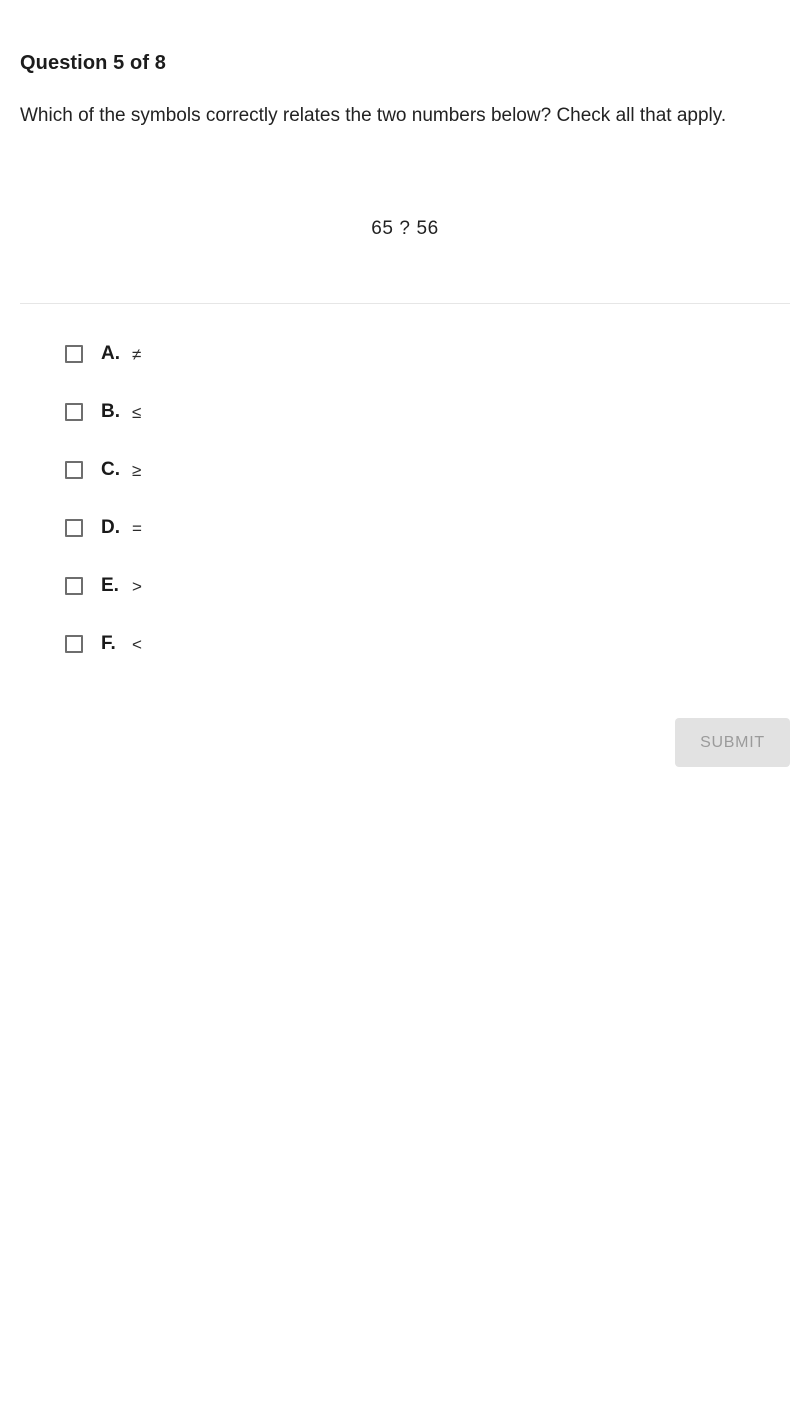 Image resolution: width=800 pixels, height=1402 pixels. I want to click on section-divider, so click(405, 303).